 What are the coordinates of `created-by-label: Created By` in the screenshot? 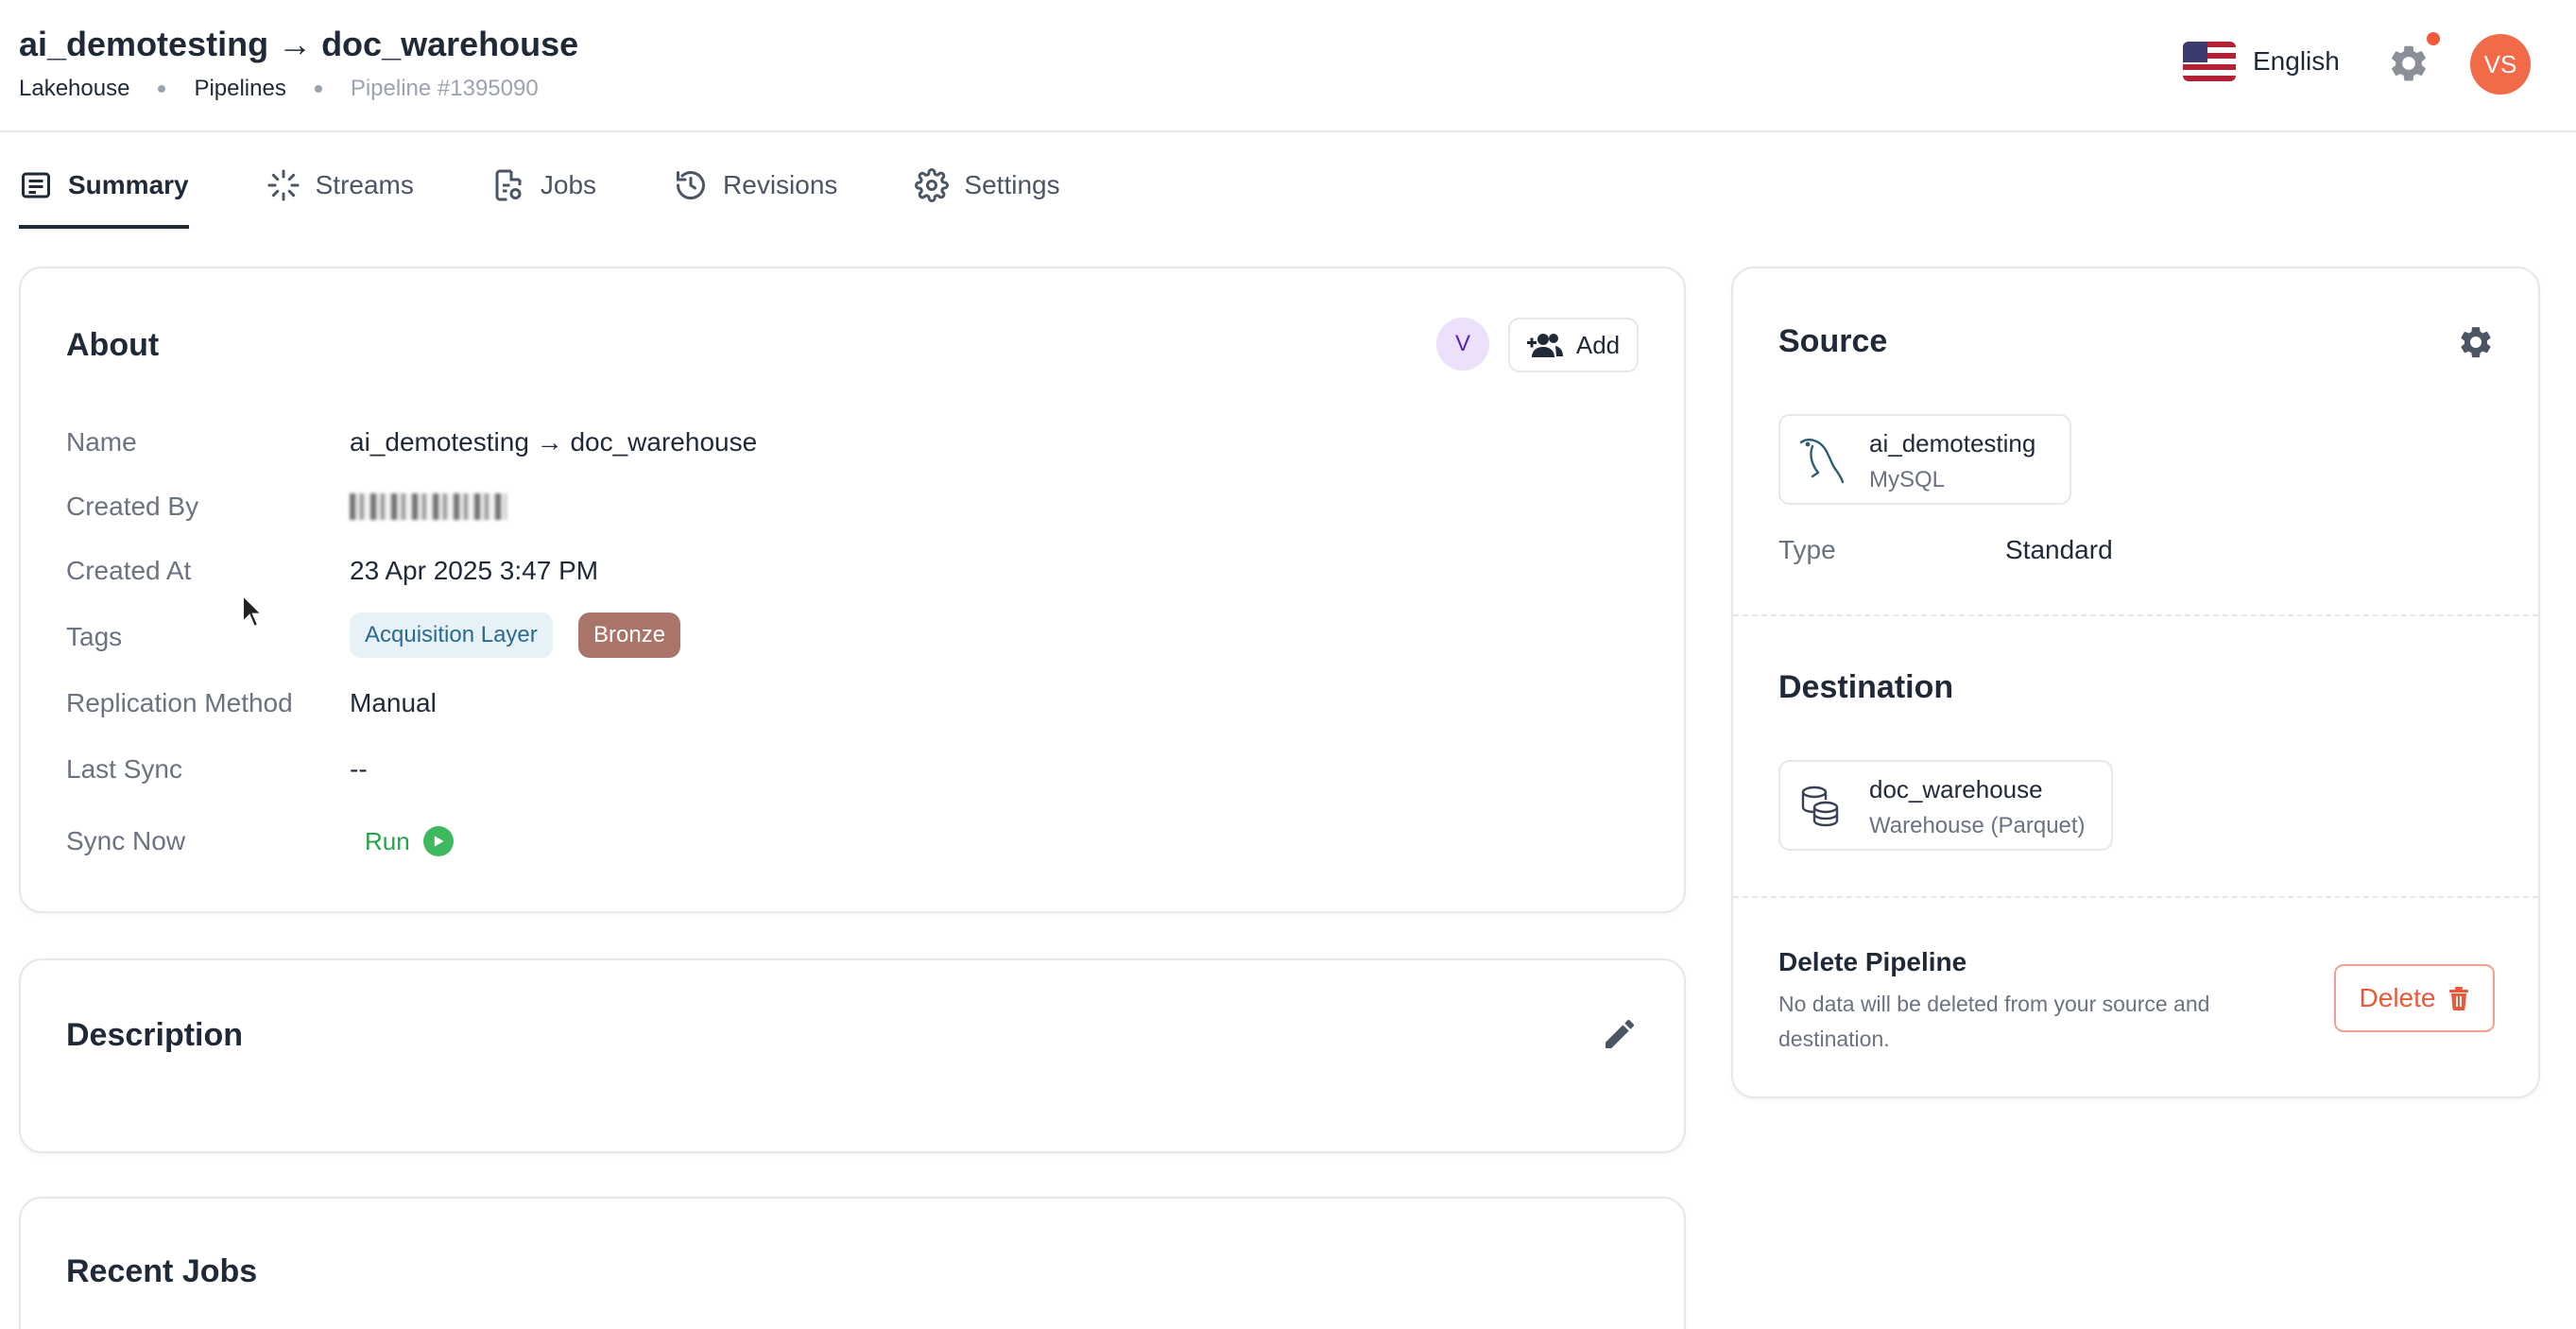 It's located at (132, 506).